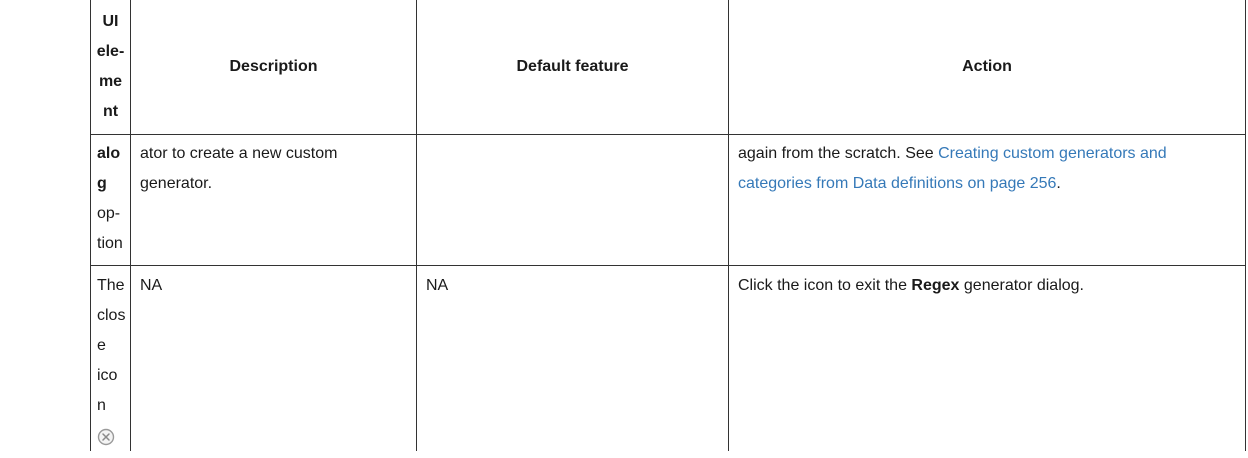 The width and height of the screenshot is (1248, 458). I want to click on header-ui-element: UI ele- ment, so click(110, 67).